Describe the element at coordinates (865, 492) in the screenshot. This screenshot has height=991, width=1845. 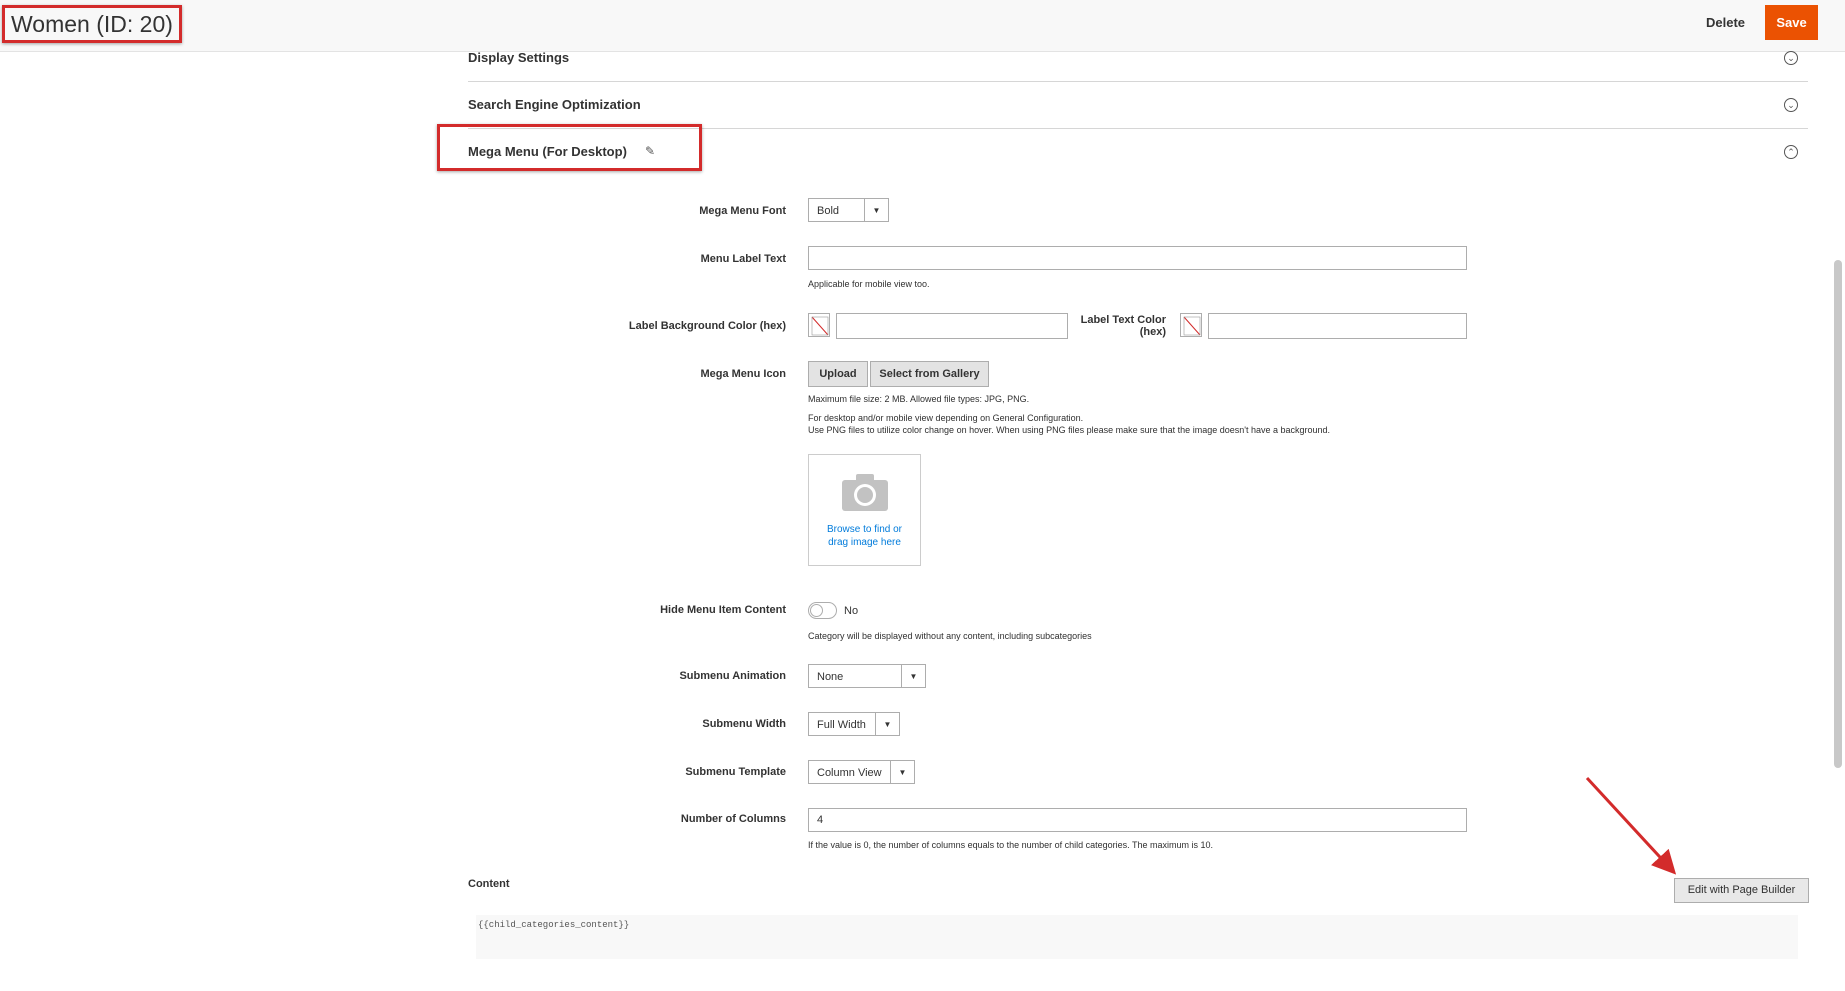
I see `camera-icon` at that location.